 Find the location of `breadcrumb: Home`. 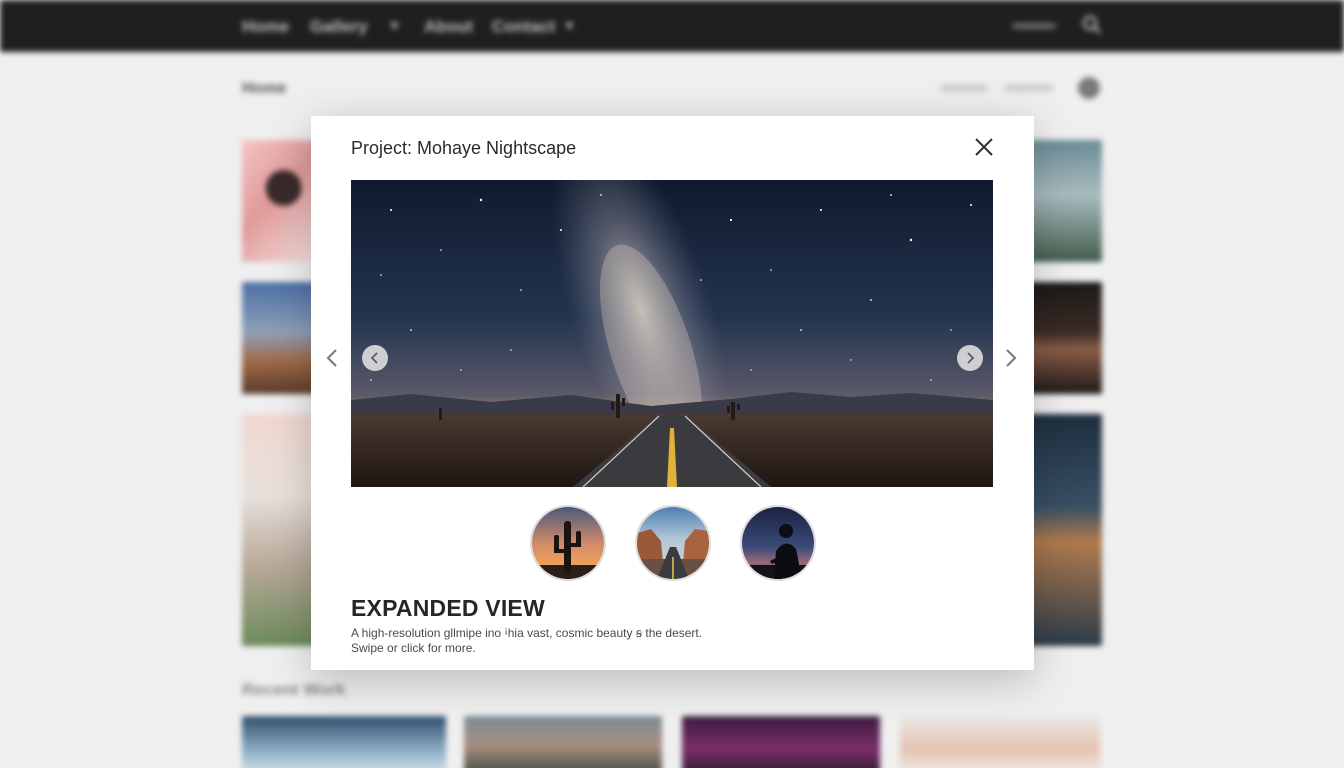

breadcrumb: Home is located at coordinates (264, 89).